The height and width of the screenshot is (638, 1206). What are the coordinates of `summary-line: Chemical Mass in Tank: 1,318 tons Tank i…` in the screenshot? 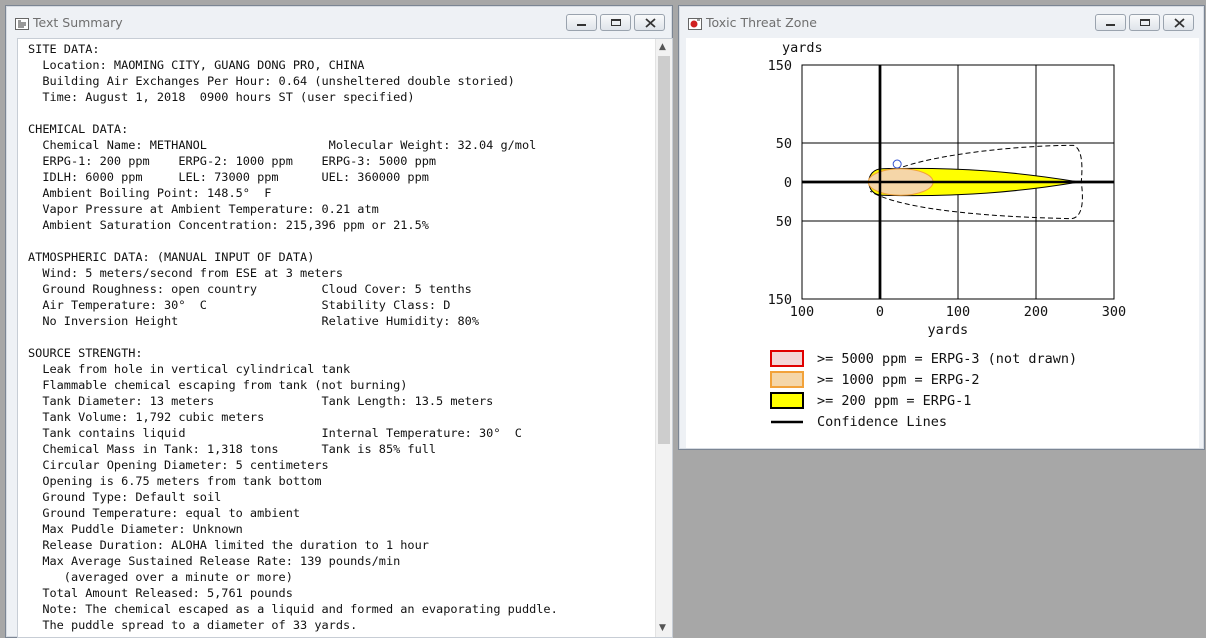 It's located at (232, 449).